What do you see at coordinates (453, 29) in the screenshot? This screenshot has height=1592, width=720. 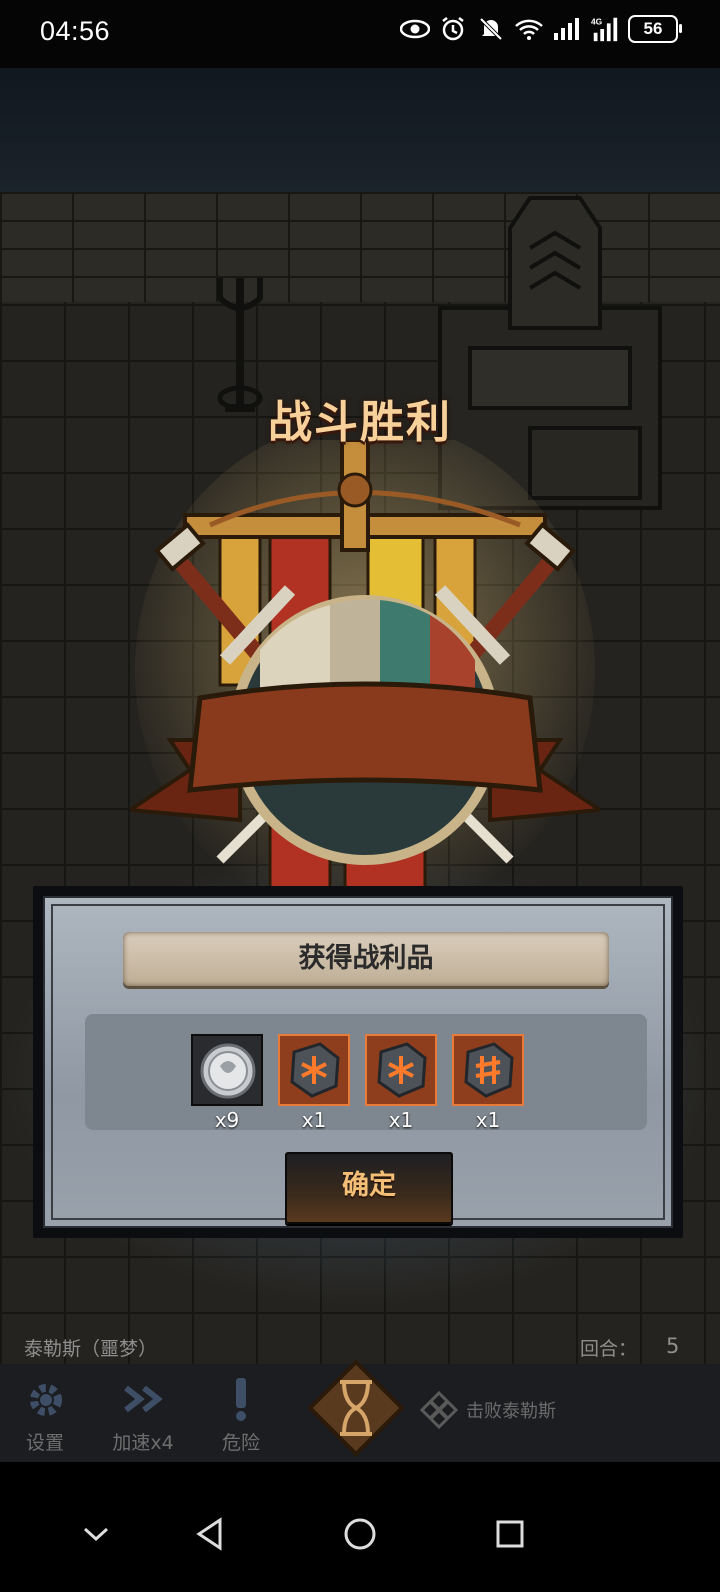 I see `alarm-icon` at bounding box center [453, 29].